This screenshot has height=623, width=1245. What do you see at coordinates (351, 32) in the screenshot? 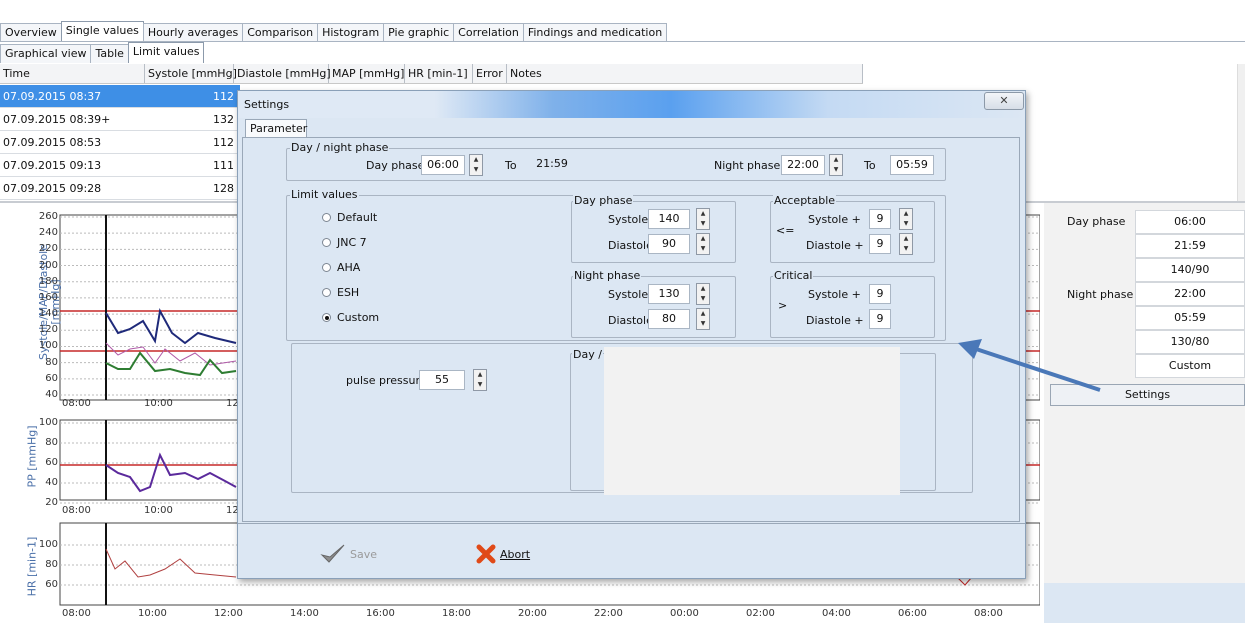
I see `tab-histogram: Histogram` at bounding box center [351, 32].